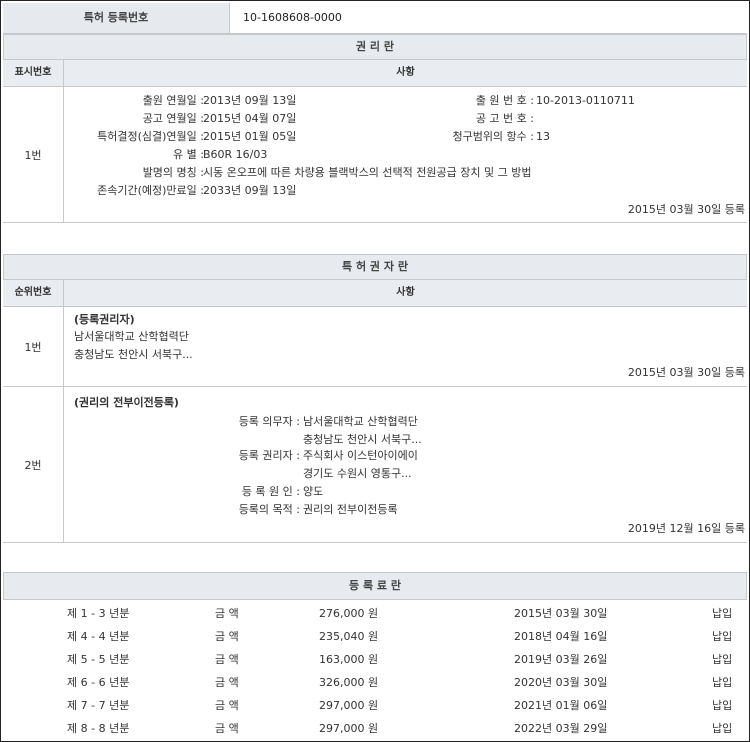 This screenshot has height=742, width=750. What do you see at coordinates (150, 136) in the screenshot?
I see `decision-date-label: 특허결정(심결)연월일 :` at bounding box center [150, 136].